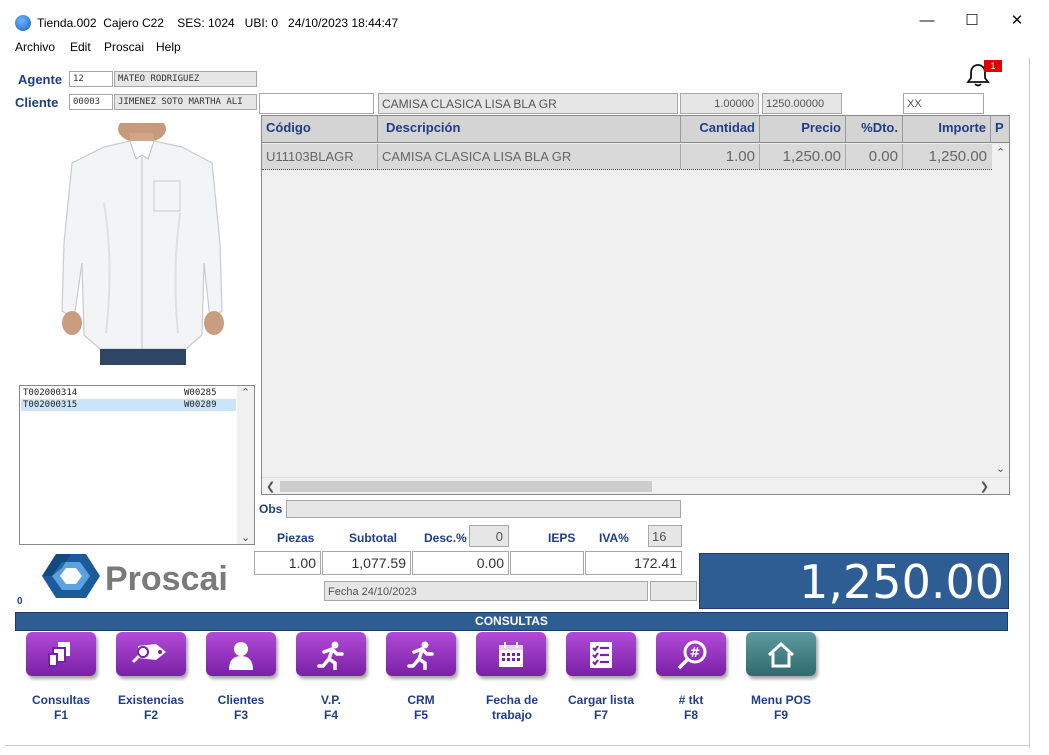  What do you see at coordinates (489, 536) in the screenshot?
I see `discount-pct-field: 0` at bounding box center [489, 536].